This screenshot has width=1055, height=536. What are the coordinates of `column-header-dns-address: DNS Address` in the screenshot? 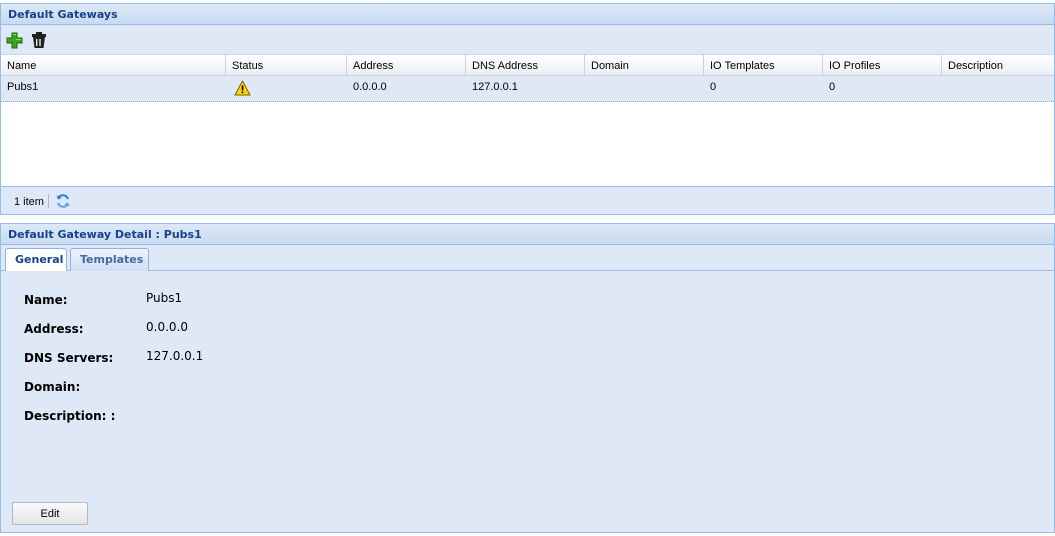 It's located at (525, 65).